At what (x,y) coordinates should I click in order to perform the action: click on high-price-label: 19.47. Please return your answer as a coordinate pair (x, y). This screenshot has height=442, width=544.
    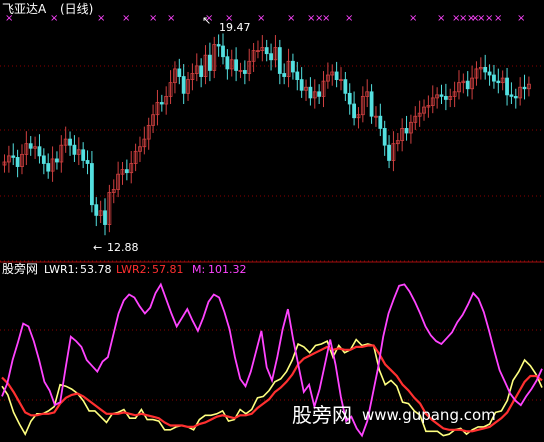
    Looking at the image, I should click on (235, 27).